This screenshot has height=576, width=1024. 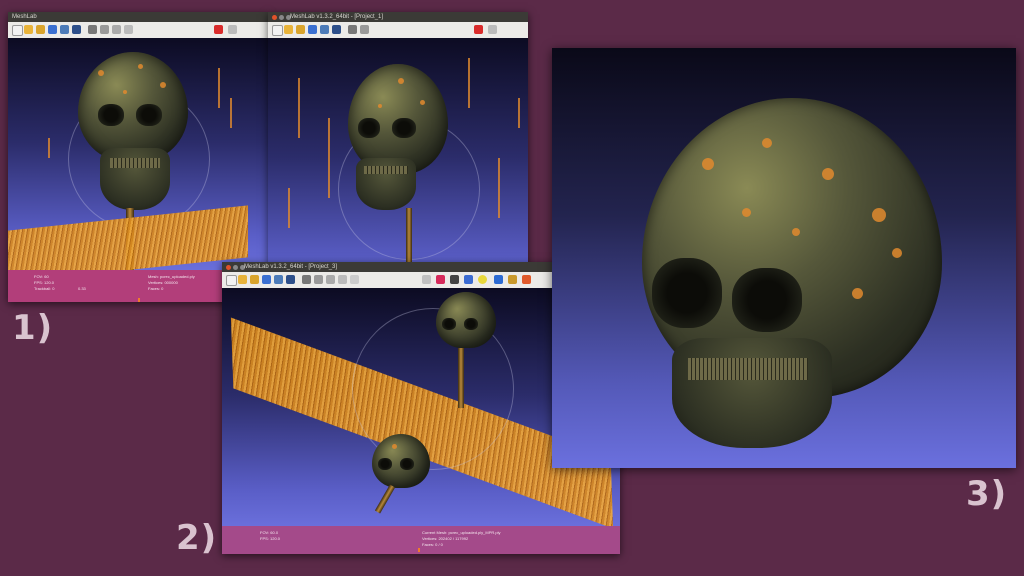 What do you see at coordinates (171, 276) in the screenshot?
I see `status-mesh: Mesh: pcrec_uploaded.ply` at bounding box center [171, 276].